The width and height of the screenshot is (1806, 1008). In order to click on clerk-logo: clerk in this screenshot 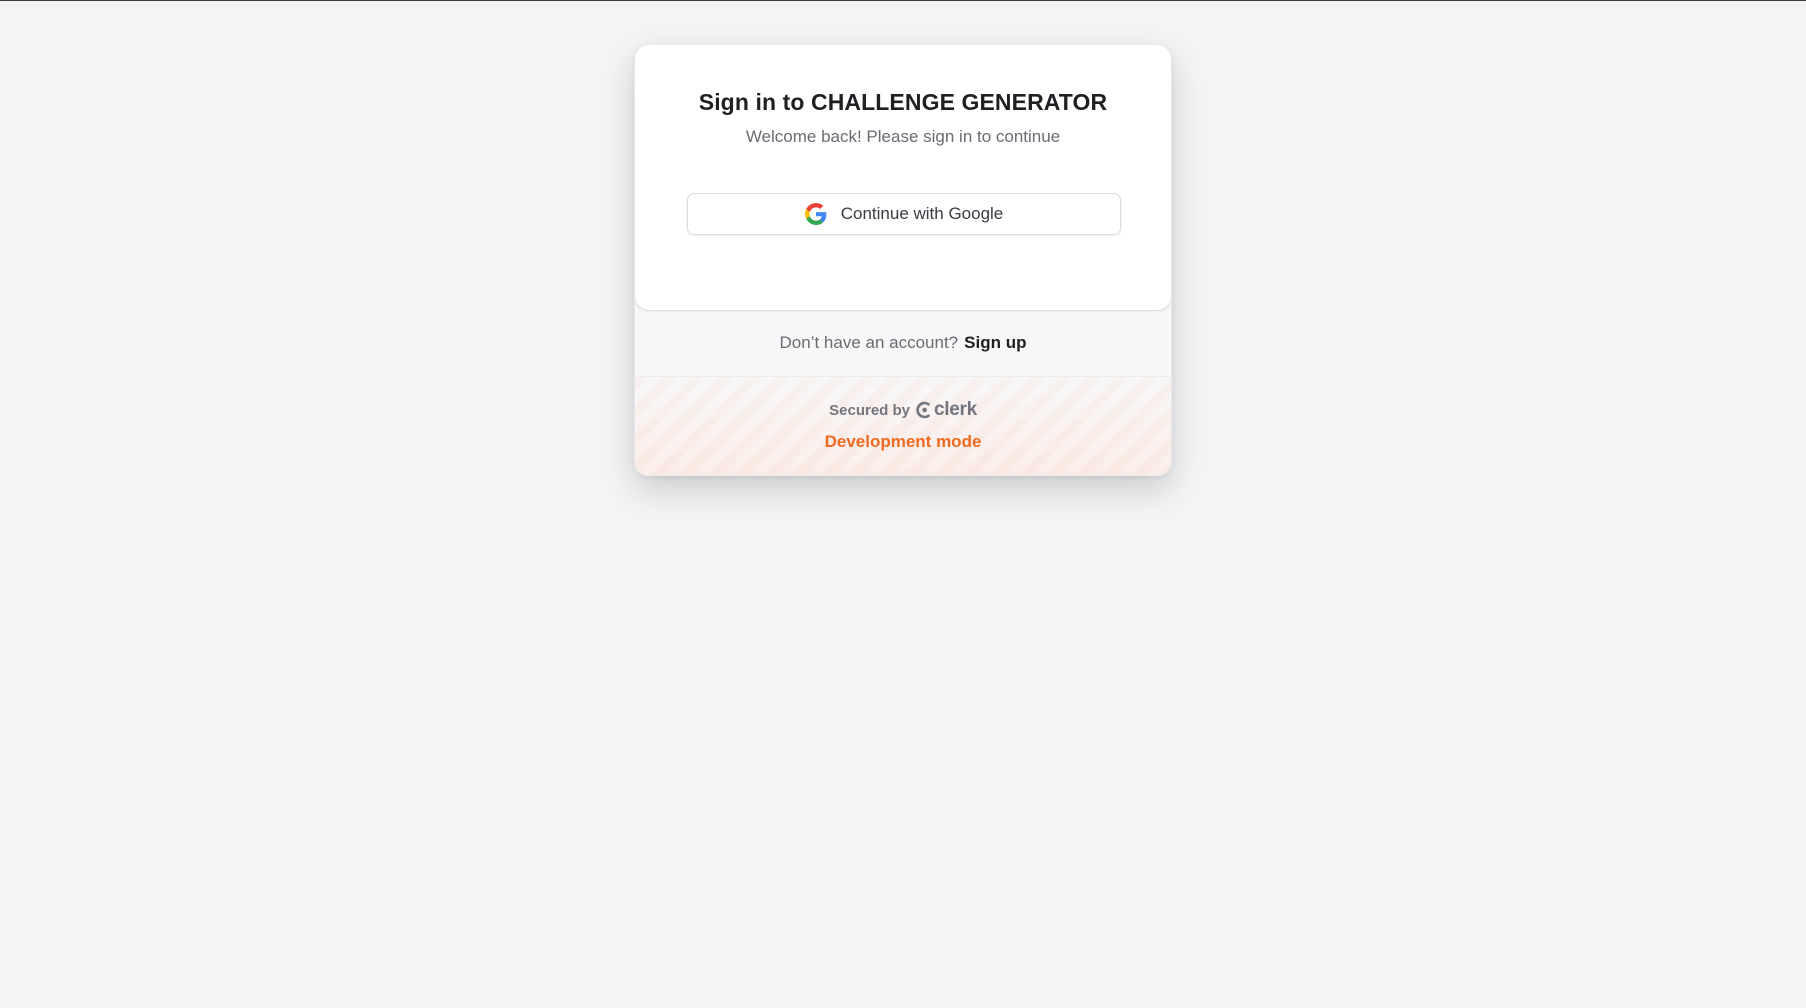, I will do `click(946, 410)`.